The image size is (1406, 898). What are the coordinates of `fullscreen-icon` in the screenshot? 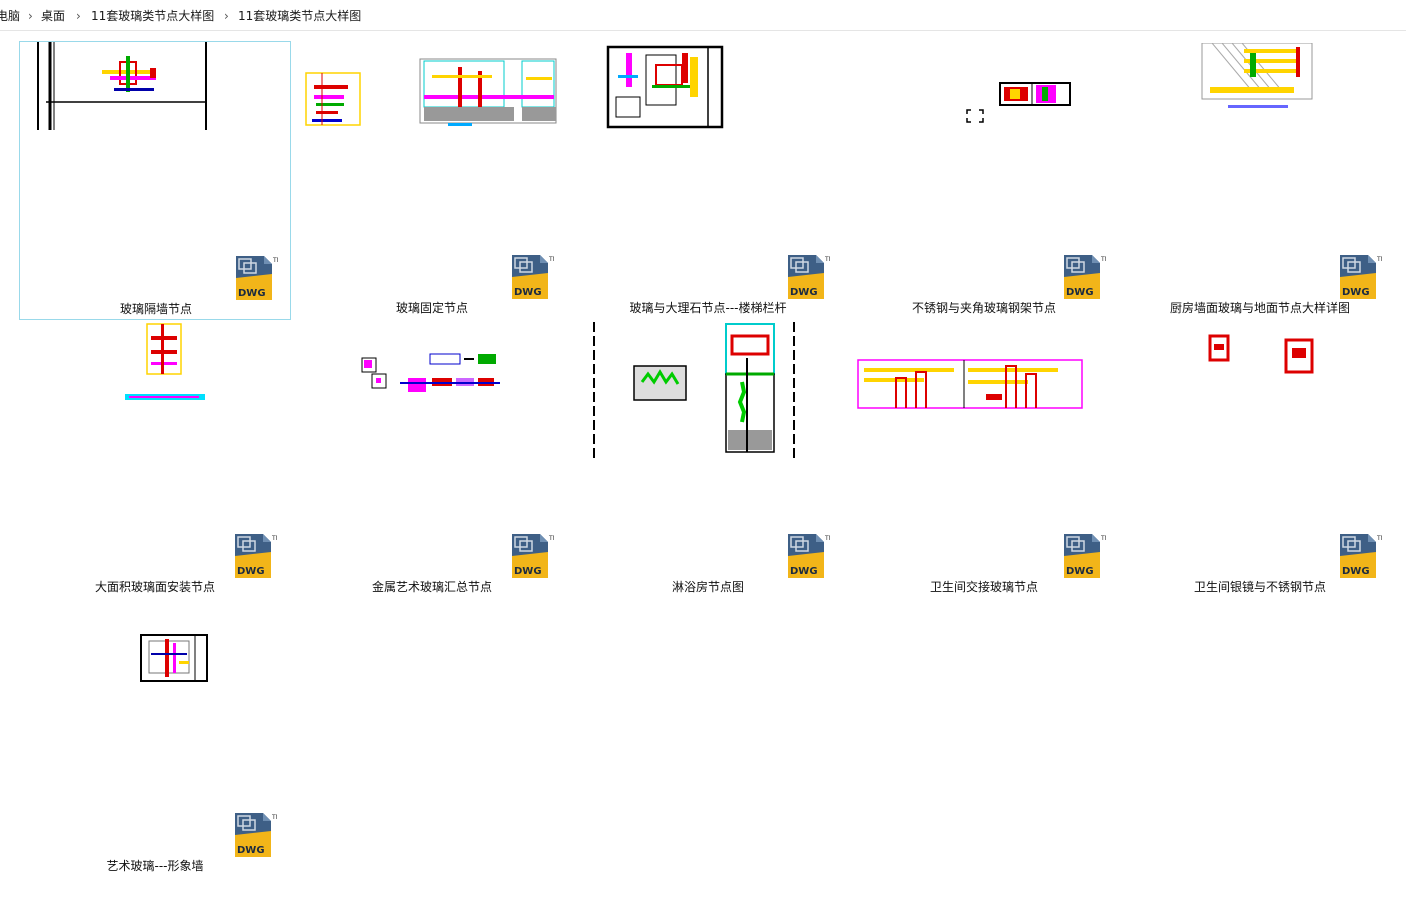 It's located at (975, 116).